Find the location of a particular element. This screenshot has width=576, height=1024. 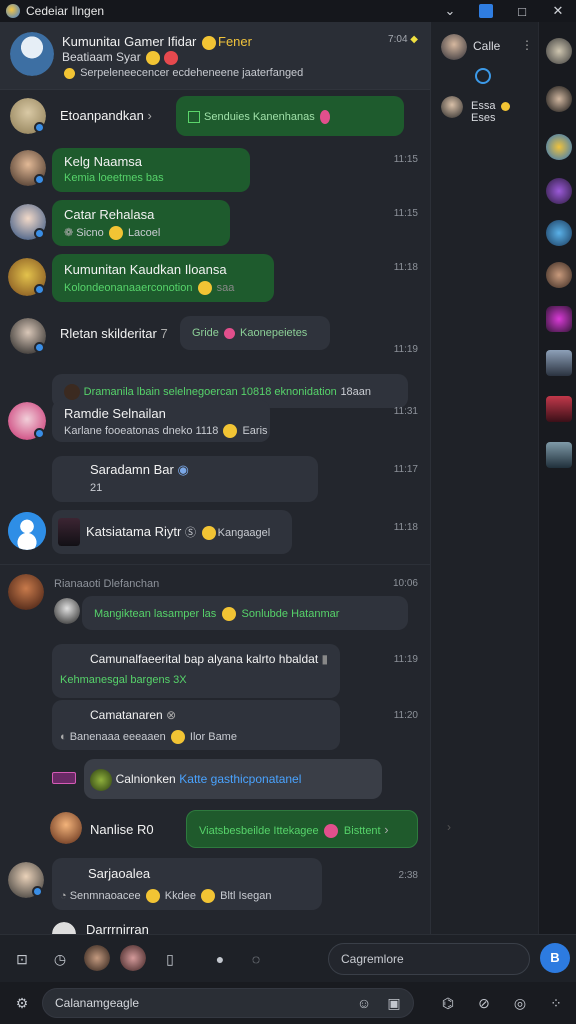

sender-name: Kelg Naamsa is located at coordinates (103, 161).